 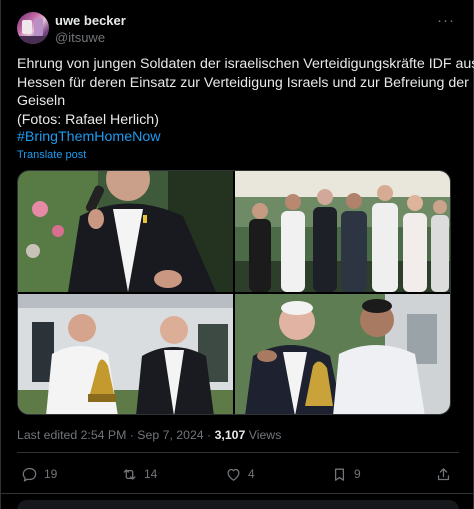 What do you see at coordinates (446, 20) in the screenshot?
I see `more-options-icon: ···` at bounding box center [446, 20].